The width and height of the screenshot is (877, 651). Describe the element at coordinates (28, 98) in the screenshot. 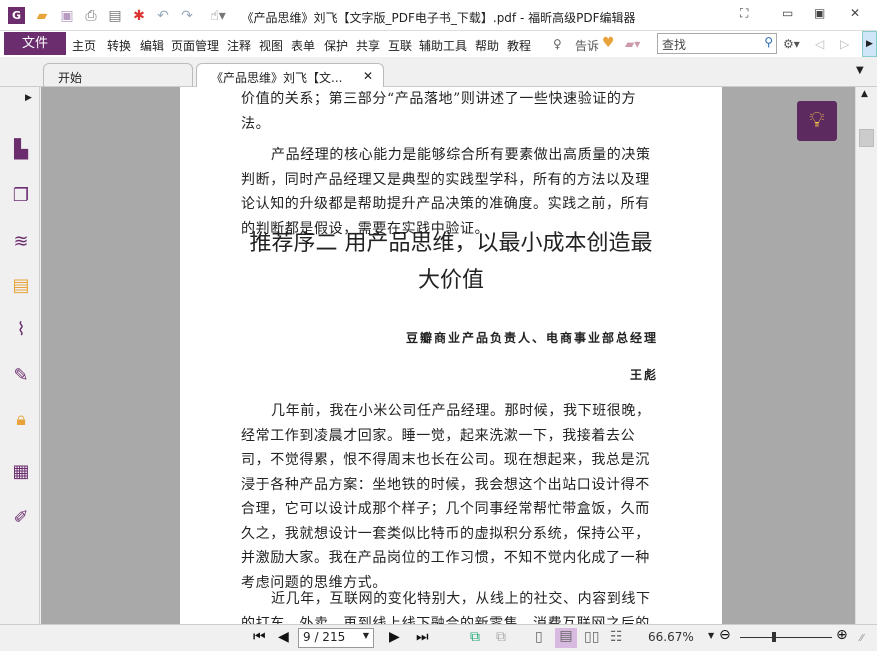

I see `expand-panel-icon: ▶` at that location.